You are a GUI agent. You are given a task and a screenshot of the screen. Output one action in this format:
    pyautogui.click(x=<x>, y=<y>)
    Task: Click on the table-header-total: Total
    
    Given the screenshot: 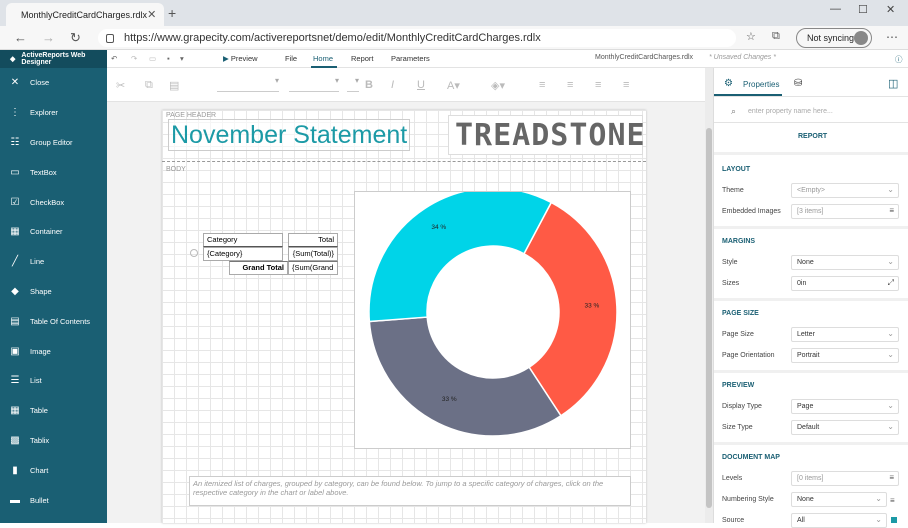 What is the action you would take?
    pyautogui.click(x=313, y=240)
    